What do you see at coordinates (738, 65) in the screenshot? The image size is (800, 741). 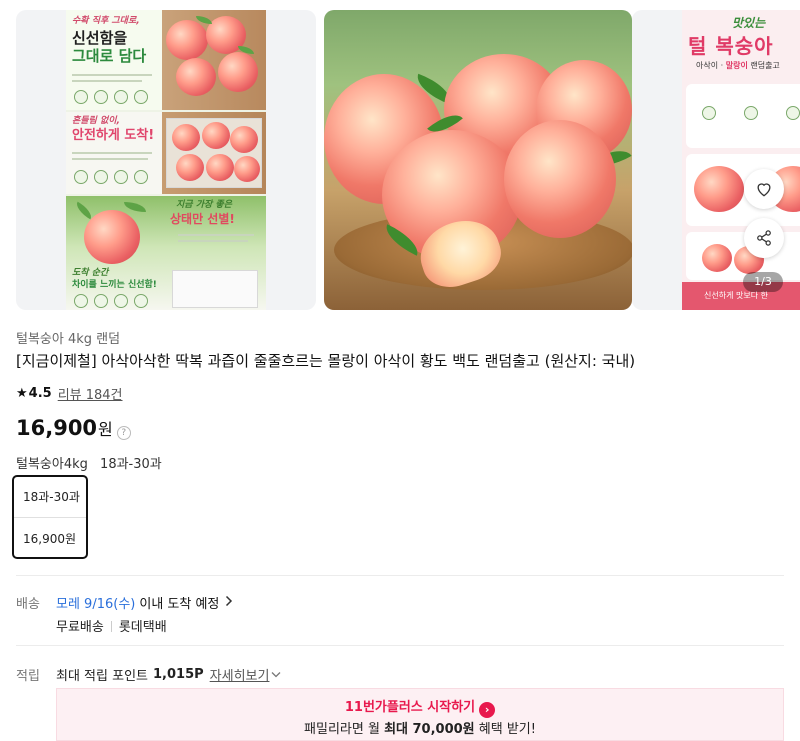 I see `poster-subtitle: 아삭이 · 말랑이 랜덤출고` at bounding box center [738, 65].